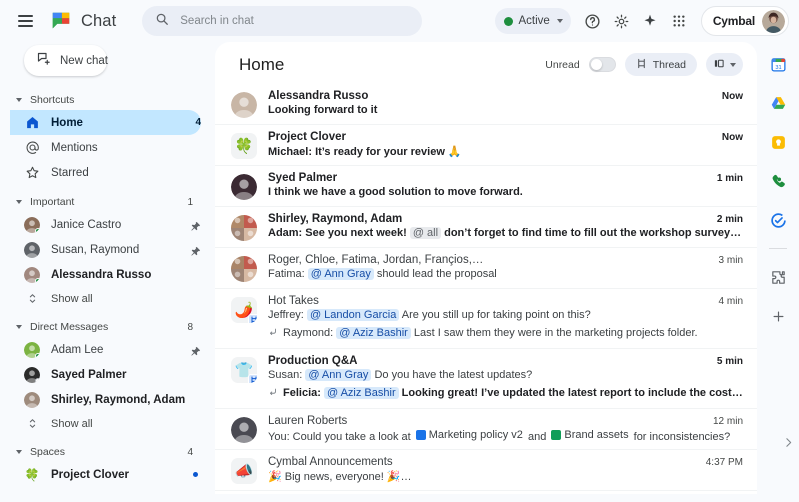 This screenshot has height=502, width=799. What do you see at coordinates (341, 437) in the screenshot?
I see `message-text-part: You: Could you take a look at` at bounding box center [341, 437].